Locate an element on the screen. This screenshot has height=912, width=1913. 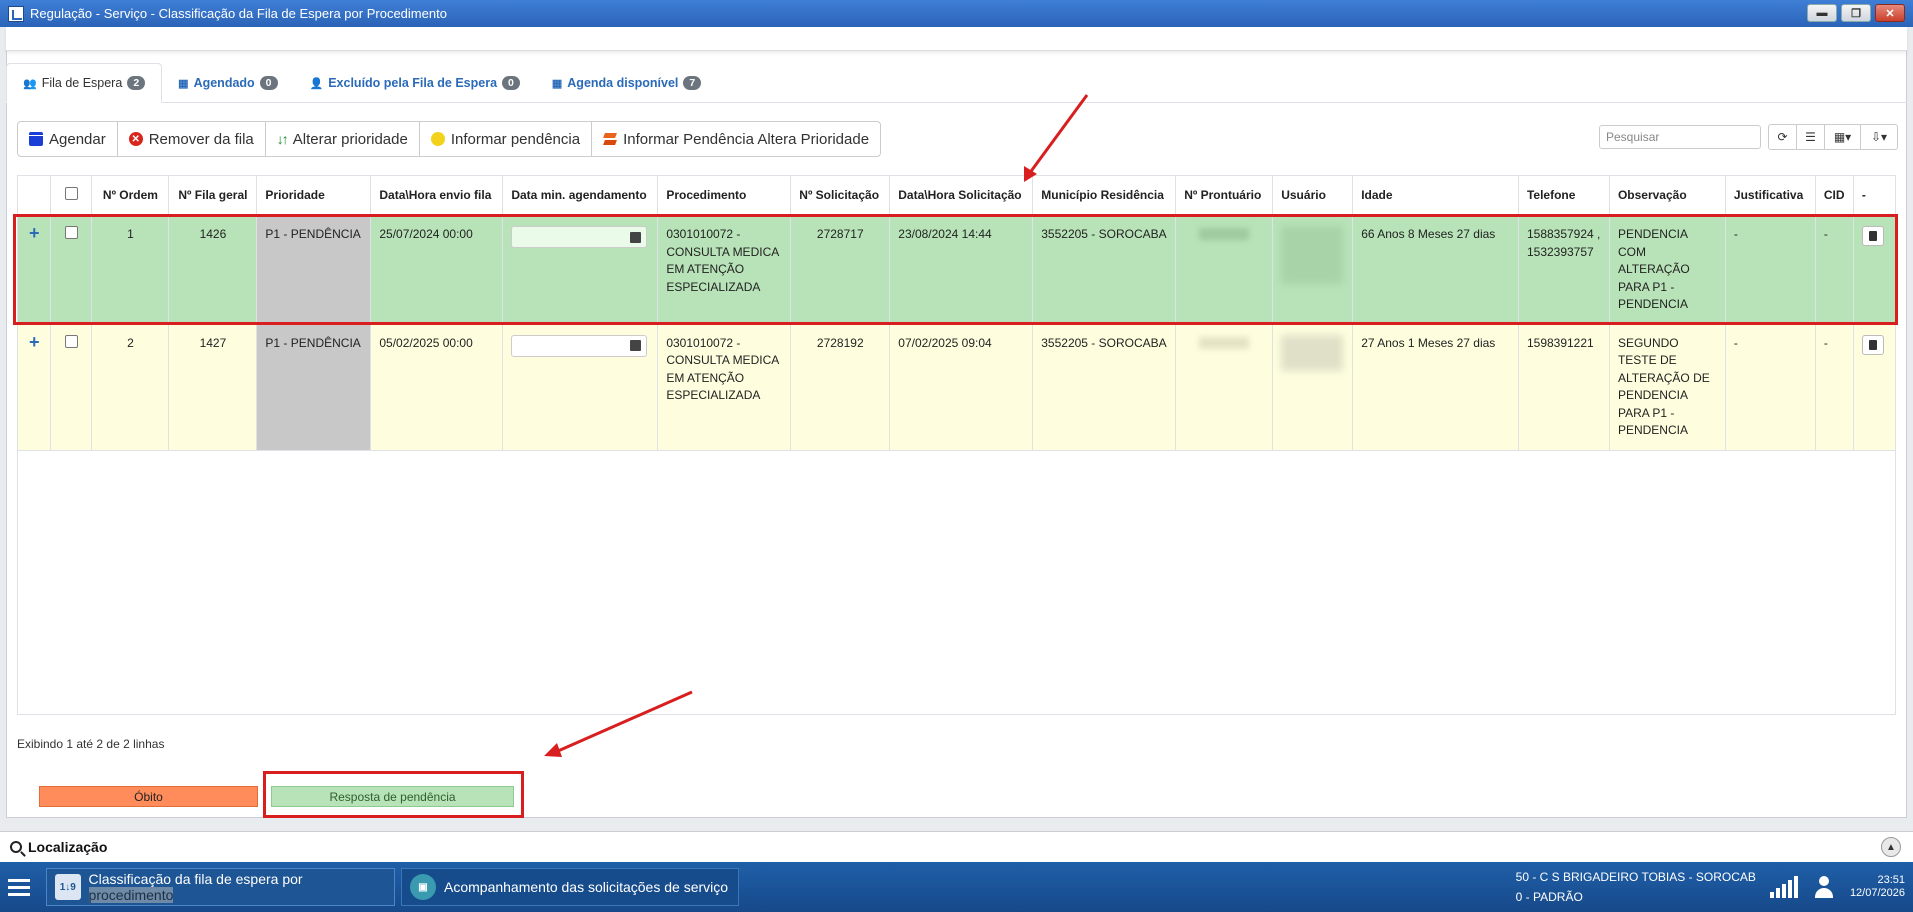
select-cell is located at coordinates (71, 387).